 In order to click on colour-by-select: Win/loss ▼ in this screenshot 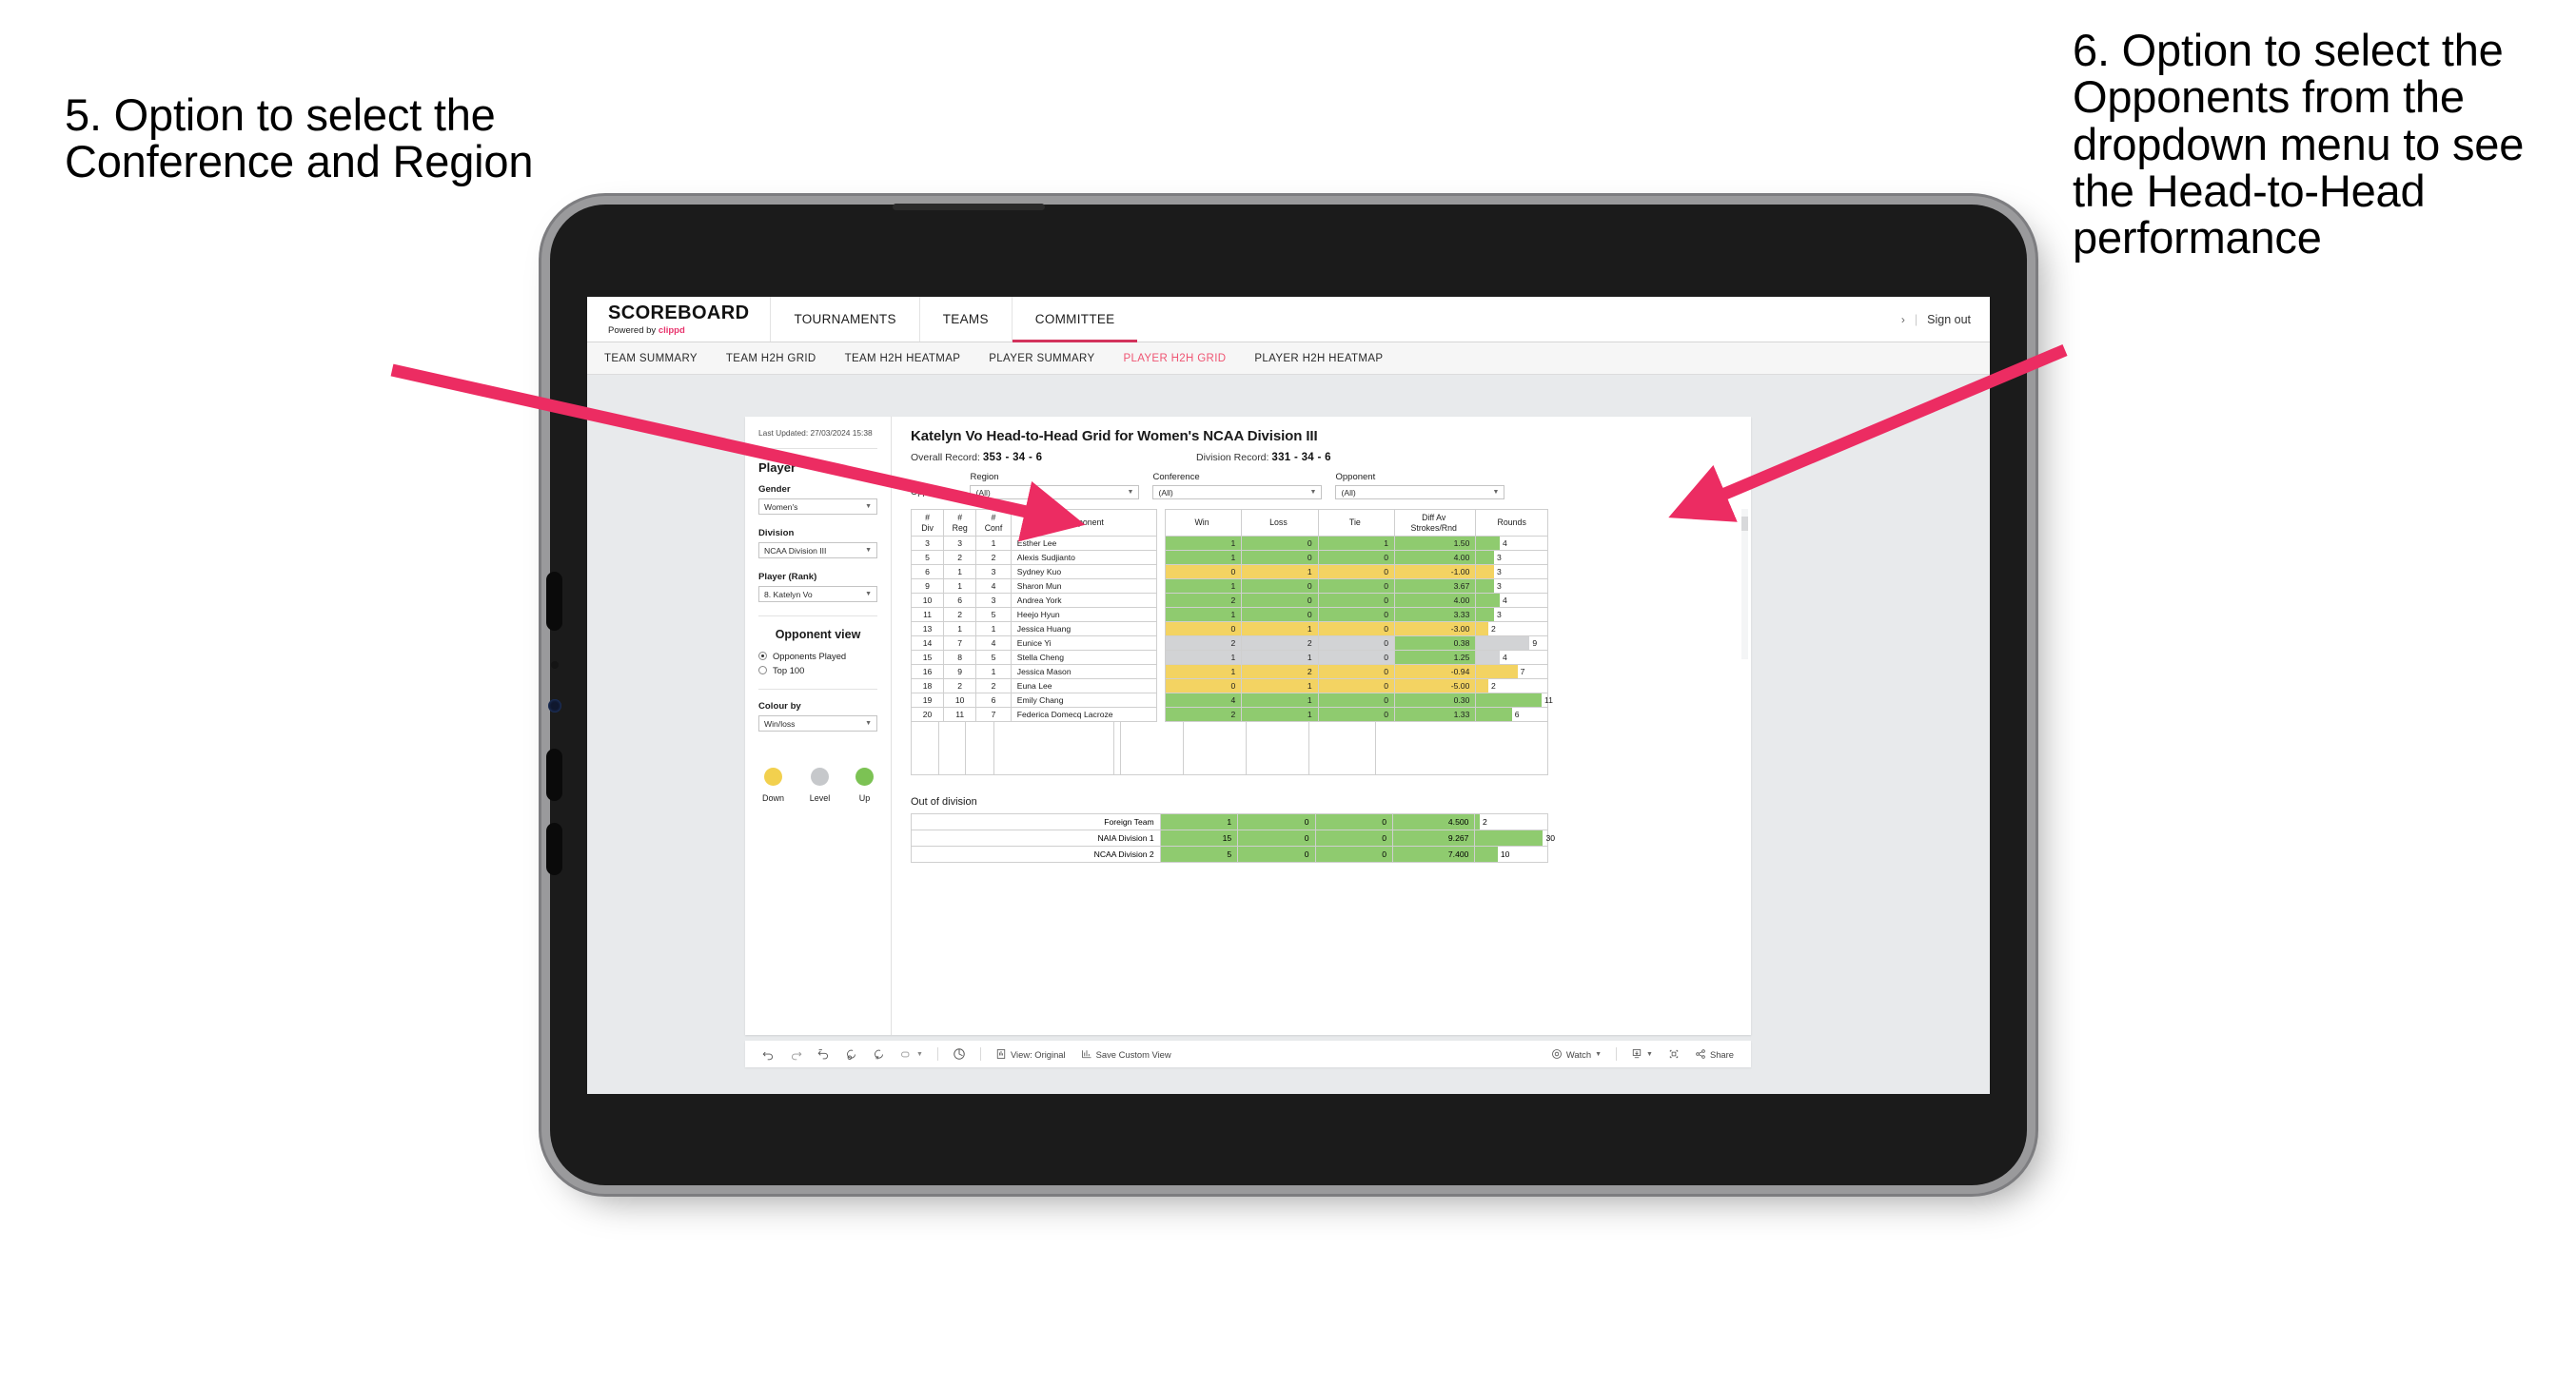, I will do `click(817, 723)`.